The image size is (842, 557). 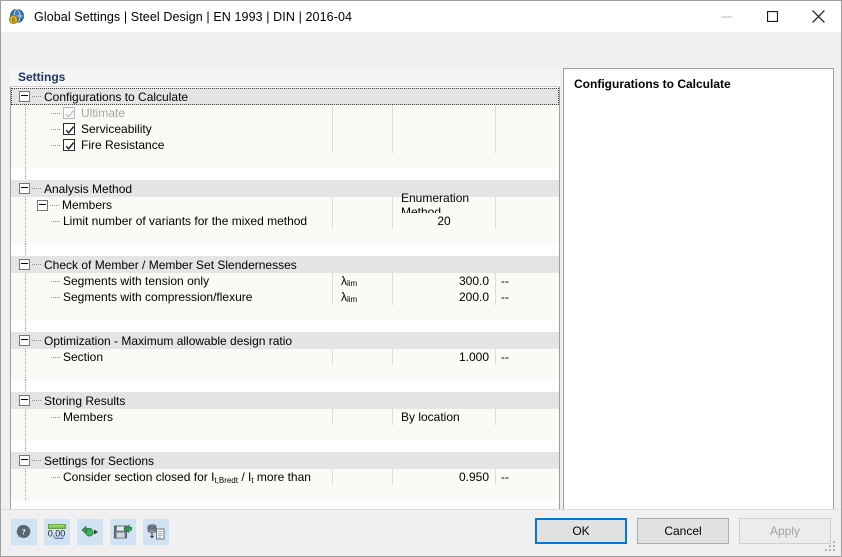 What do you see at coordinates (90, 532) in the screenshot?
I see `import-settings-icon` at bounding box center [90, 532].